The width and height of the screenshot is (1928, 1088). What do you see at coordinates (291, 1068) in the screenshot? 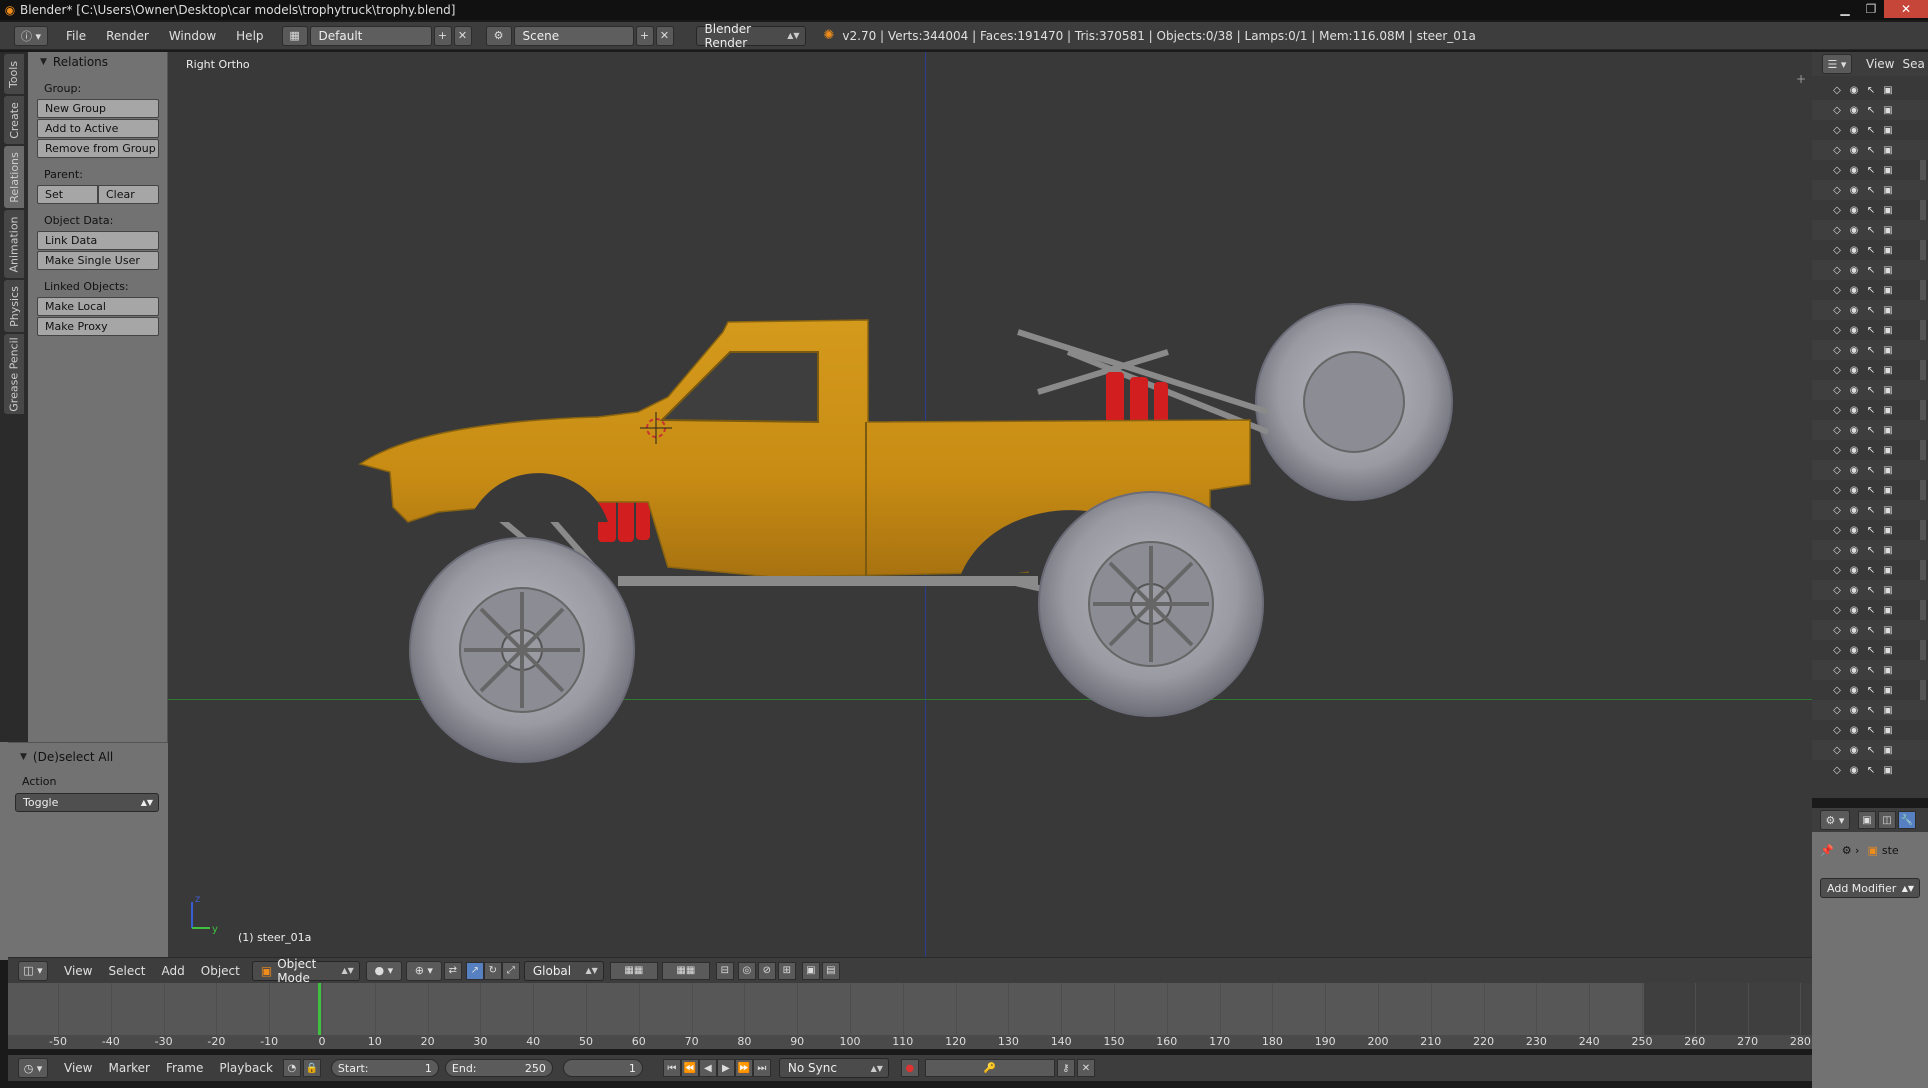
I see `preview-range-icon: ◔` at bounding box center [291, 1068].